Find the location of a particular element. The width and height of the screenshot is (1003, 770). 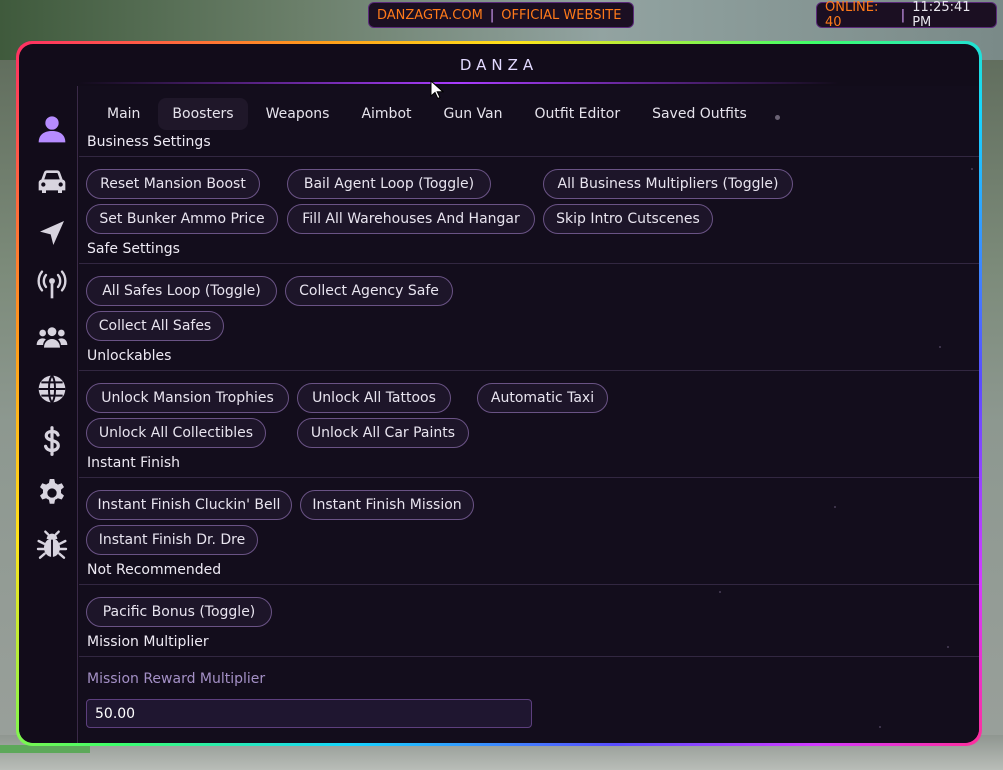

section-title-unlockables: Unlockables is located at coordinates (129, 356).